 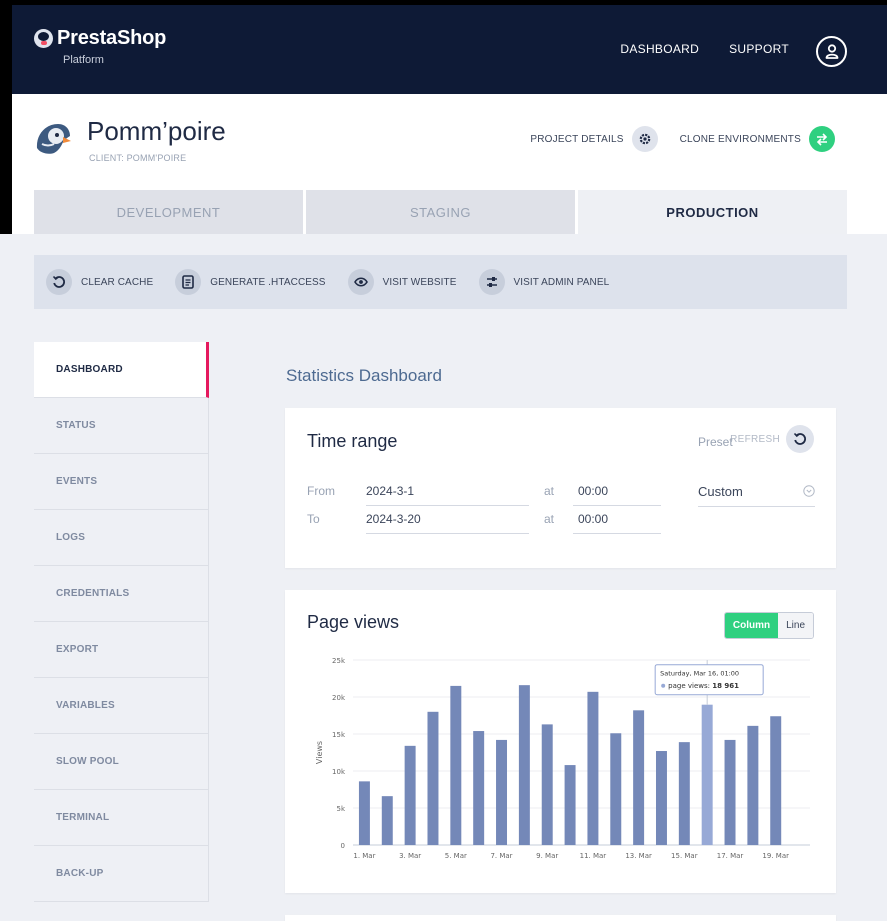 What do you see at coordinates (268, 282) in the screenshot?
I see `generate-htaccess-label: GENERATE .HTACCESS` at bounding box center [268, 282].